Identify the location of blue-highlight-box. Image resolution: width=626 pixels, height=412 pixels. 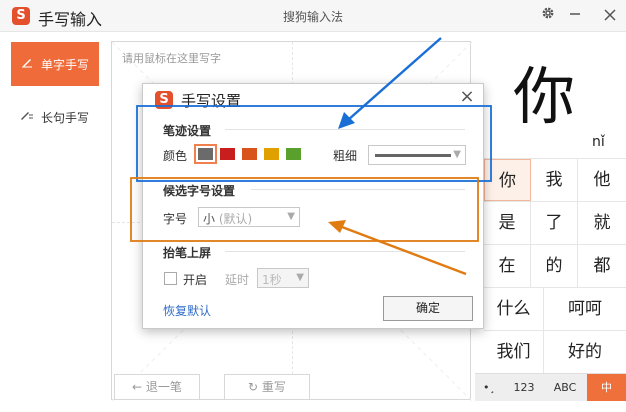
(314, 143).